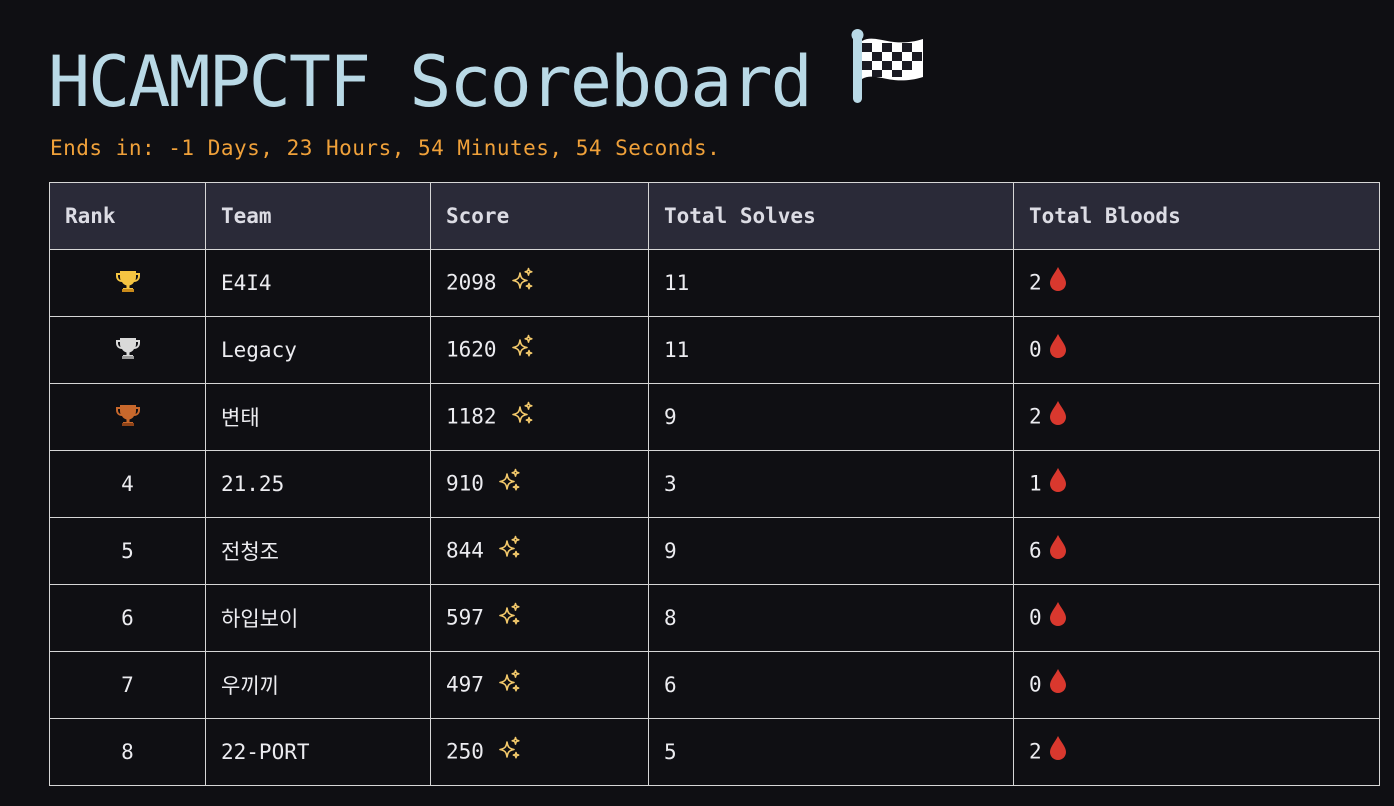 This screenshot has height=806, width=1394. Describe the element at coordinates (253, 484) in the screenshot. I see `team-name: 21.25` at that location.